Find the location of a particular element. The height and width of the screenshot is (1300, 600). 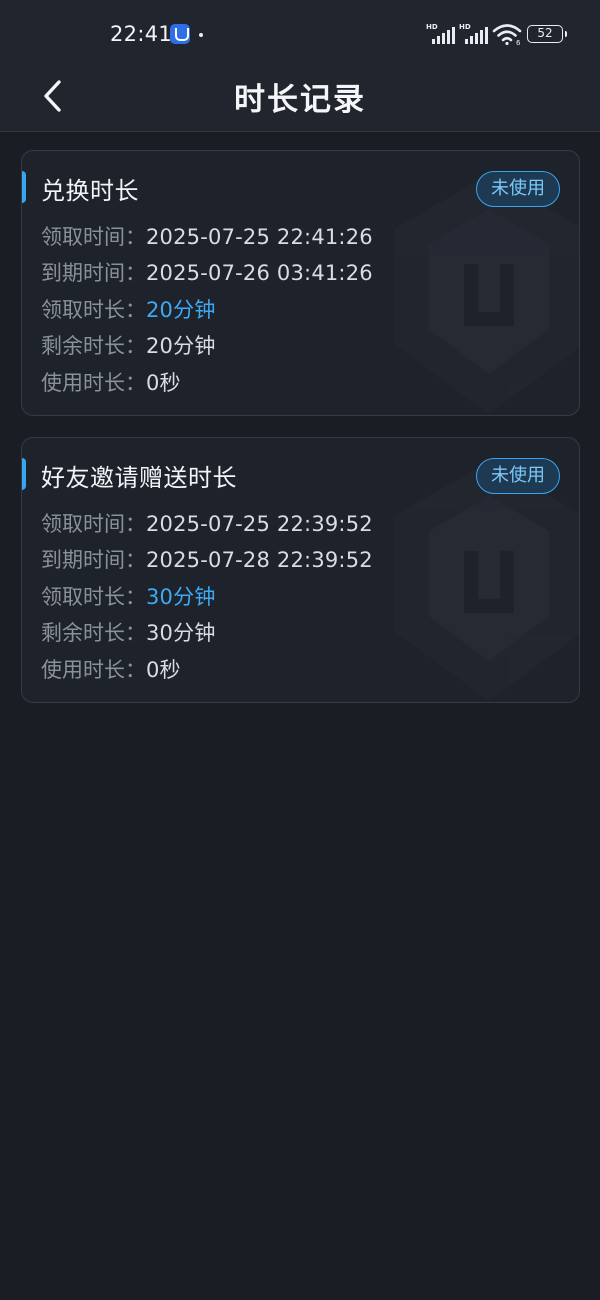

field-remaining-duration: 剩余时长：20分钟 is located at coordinates (128, 345).